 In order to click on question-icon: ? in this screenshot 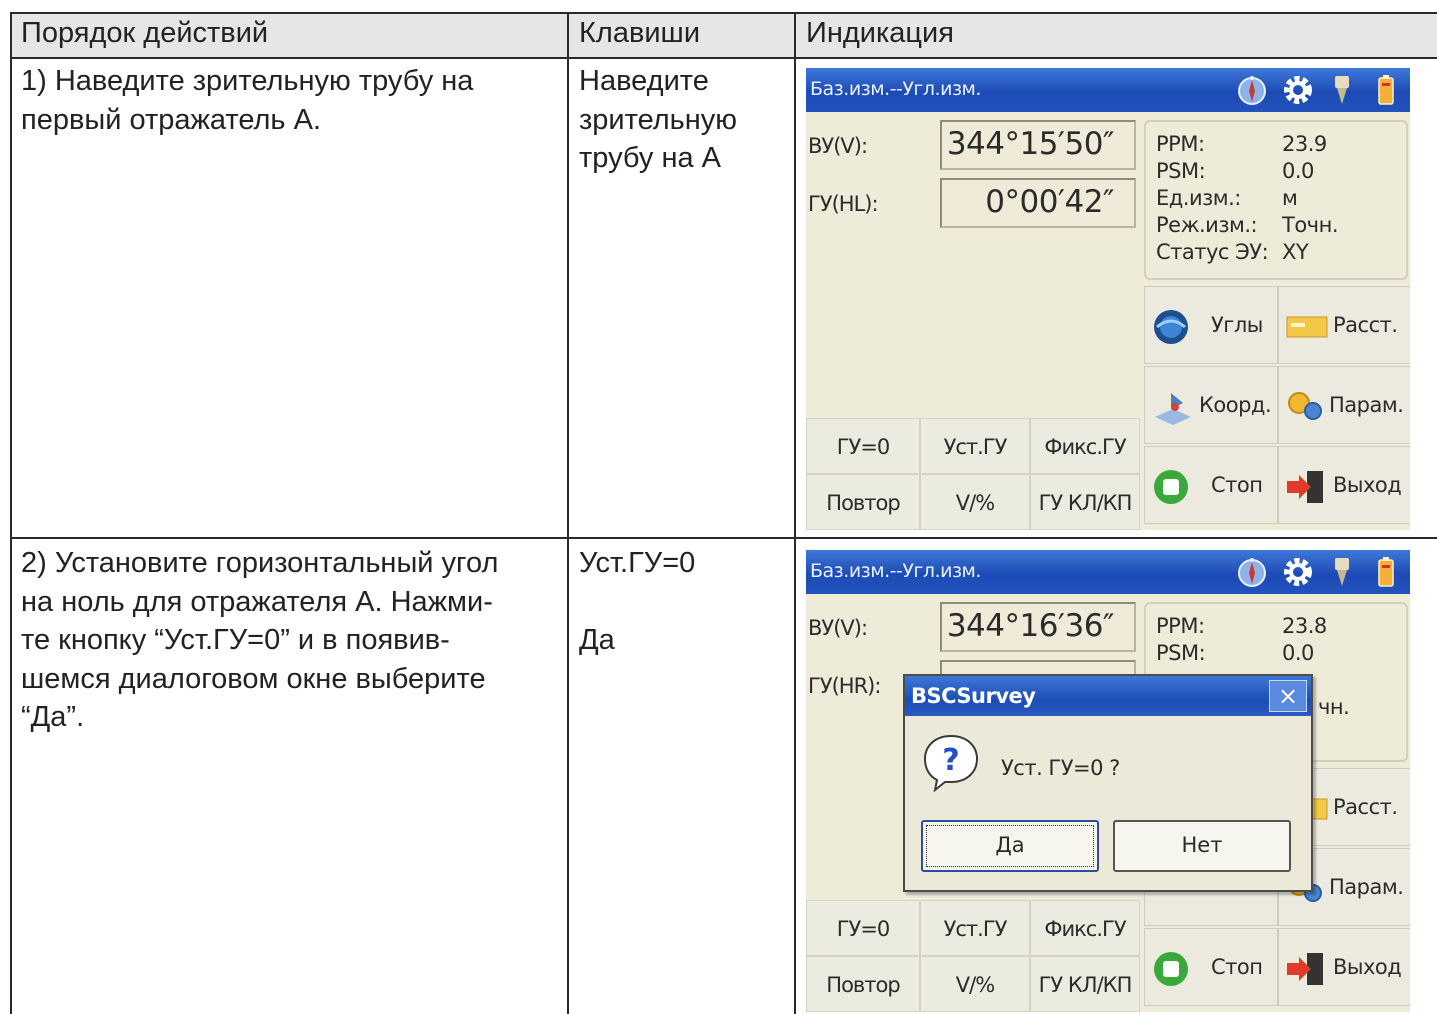, I will do `click(951, 763)`.